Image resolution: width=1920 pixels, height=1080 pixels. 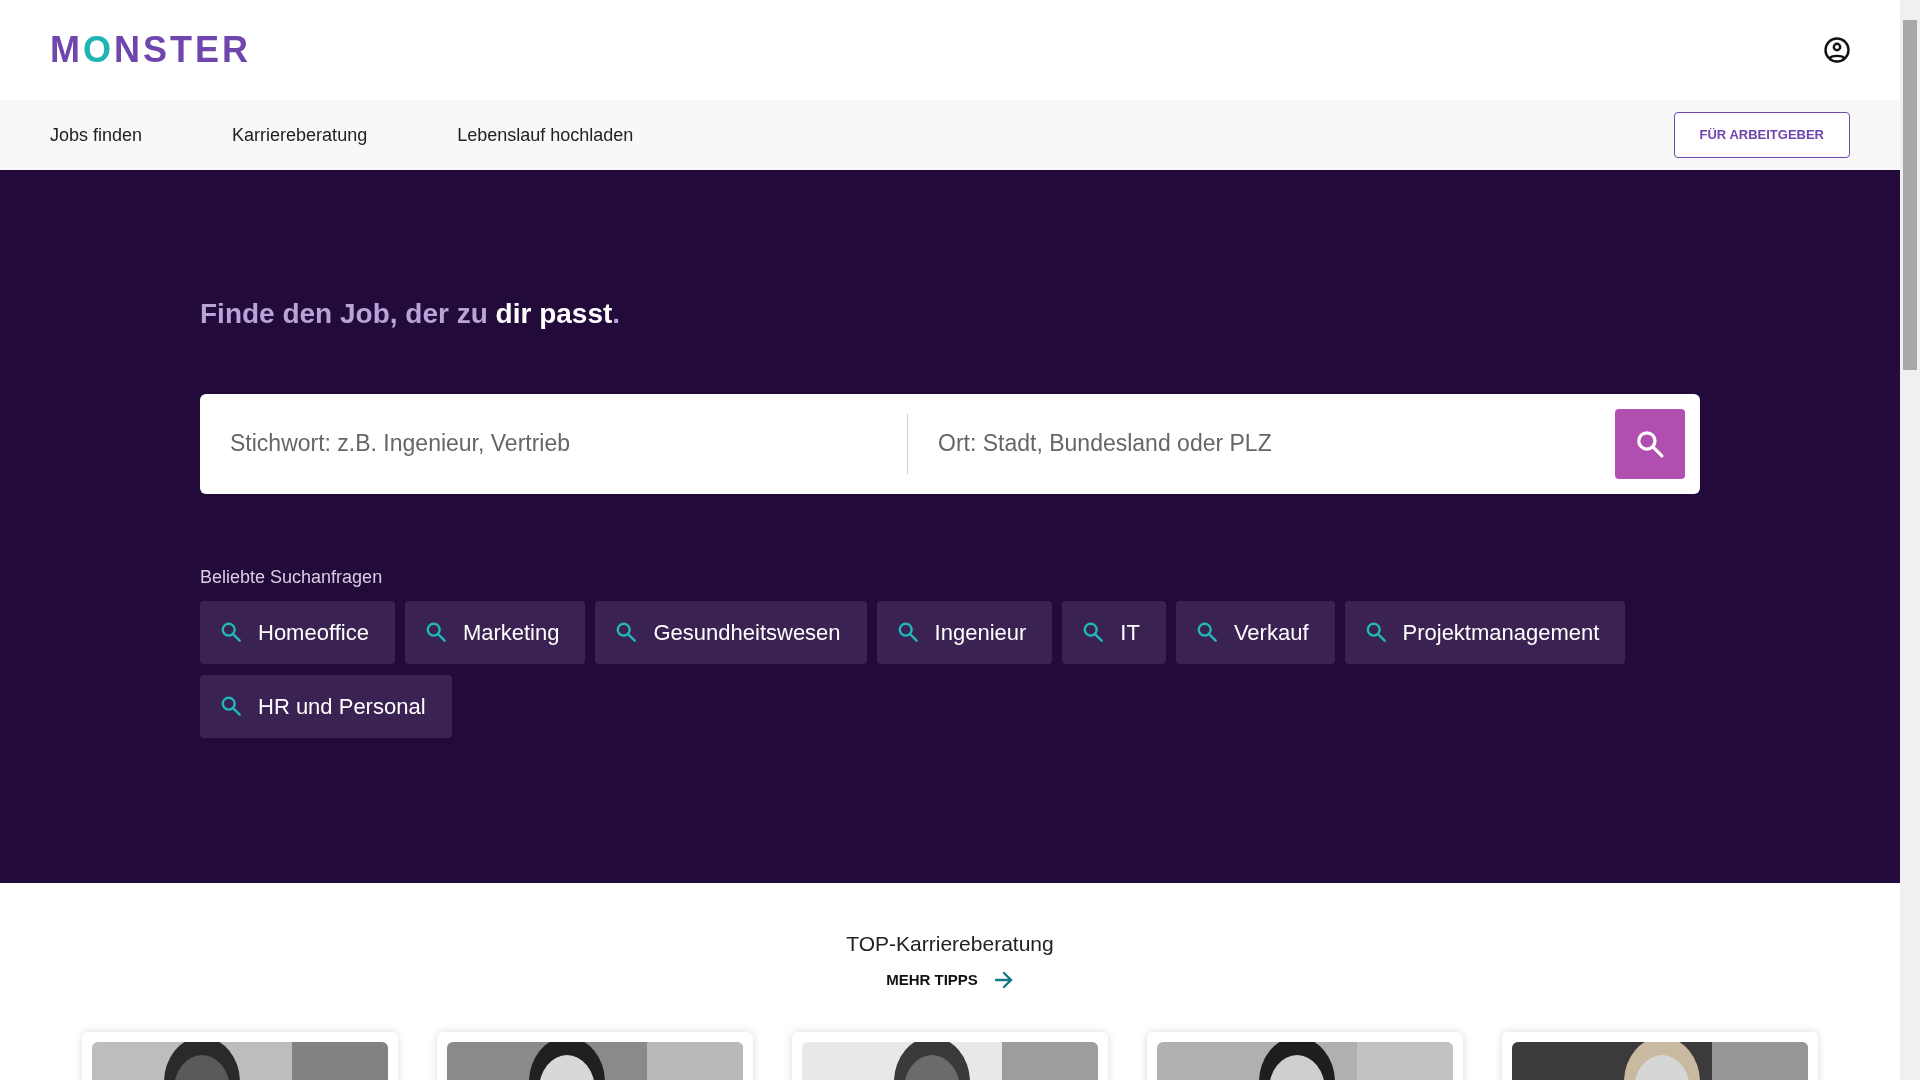 What do you see at coordinates (1255, 632) in the screenshot?
I see `search-chip: Verkauf` at bounding box center [1255, 632].